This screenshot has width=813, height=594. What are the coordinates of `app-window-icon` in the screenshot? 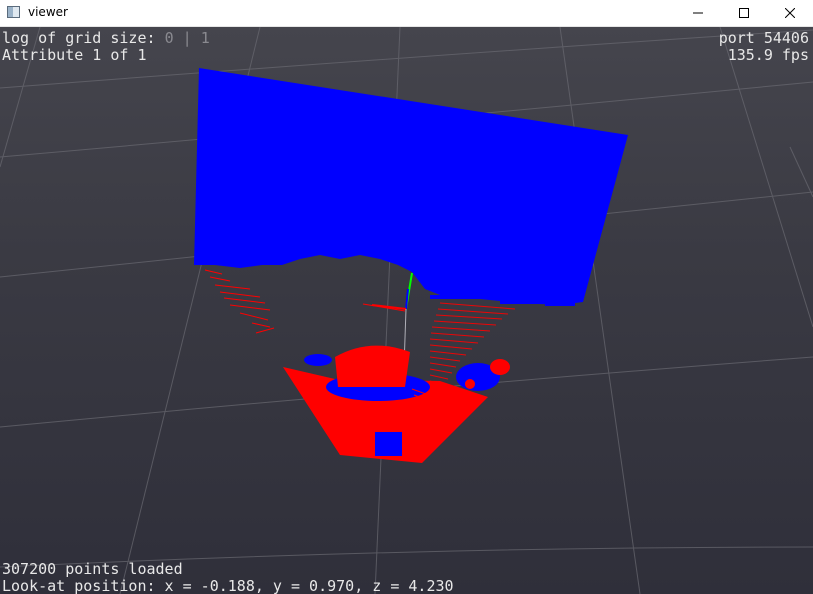 It's located at (13, 12).